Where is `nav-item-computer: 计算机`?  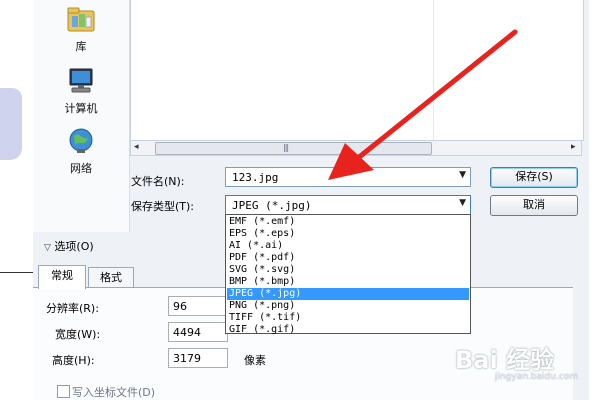
nav-item-computer: 计算机 is located at coordinates (81, 91).